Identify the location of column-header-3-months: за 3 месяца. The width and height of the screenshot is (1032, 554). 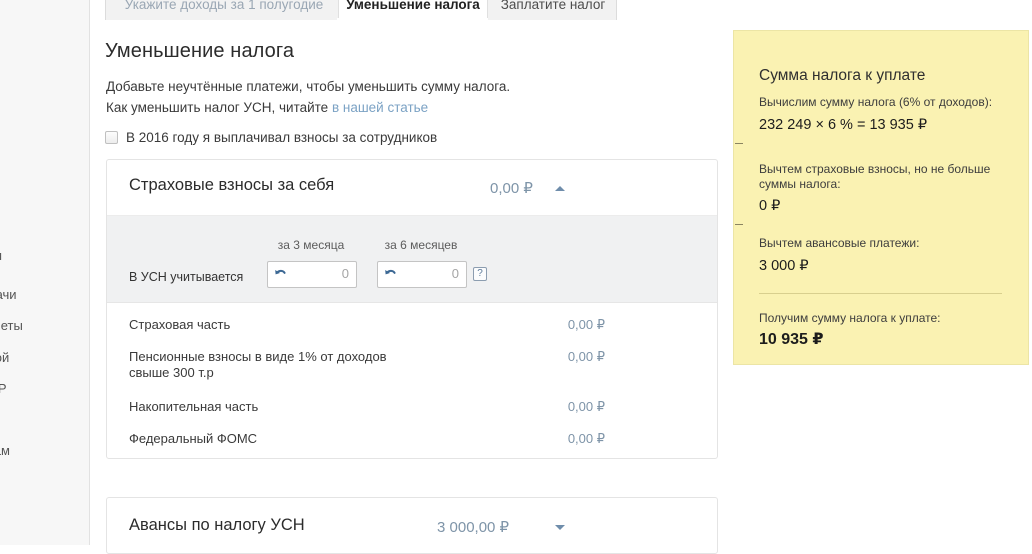
(311, 245).